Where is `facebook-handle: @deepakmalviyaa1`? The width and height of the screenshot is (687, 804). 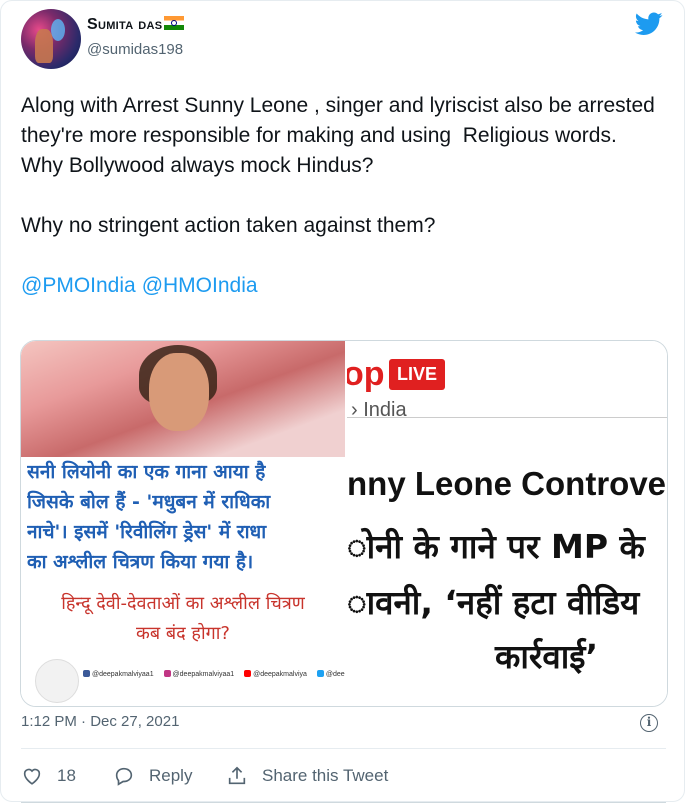 facebook-handle: @deepakmalviyaa1 is located at coordinates (118, 674).